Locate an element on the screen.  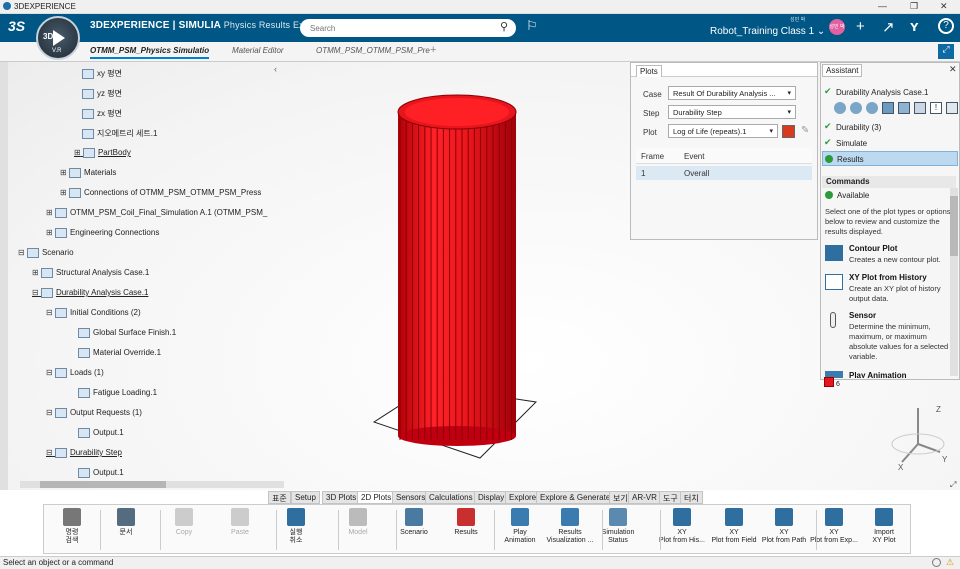
search-input is located at coordinates (408, 28).